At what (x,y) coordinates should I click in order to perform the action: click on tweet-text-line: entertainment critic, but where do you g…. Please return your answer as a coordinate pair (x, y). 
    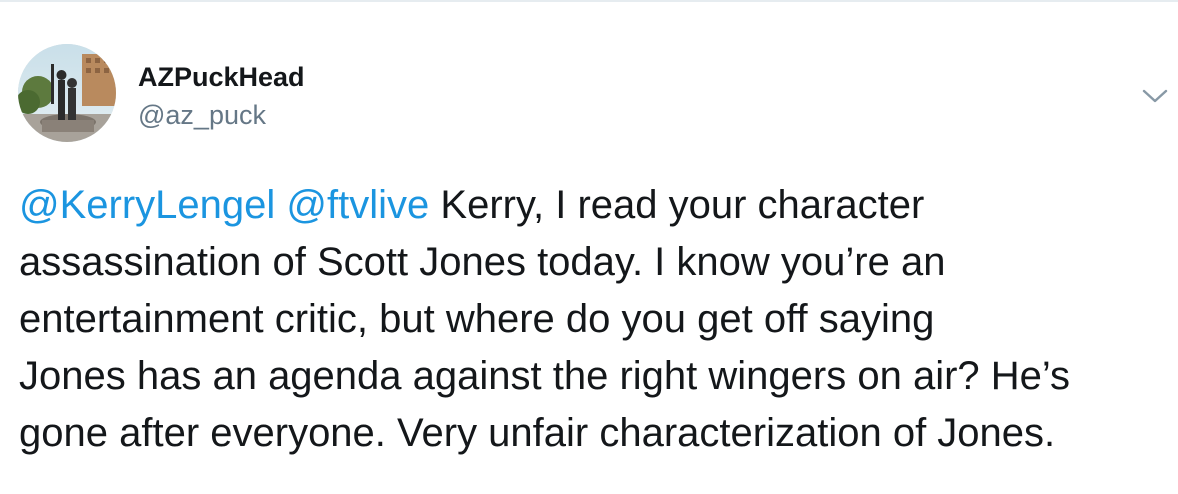
    Looking at the image, I should click on (477, 319).